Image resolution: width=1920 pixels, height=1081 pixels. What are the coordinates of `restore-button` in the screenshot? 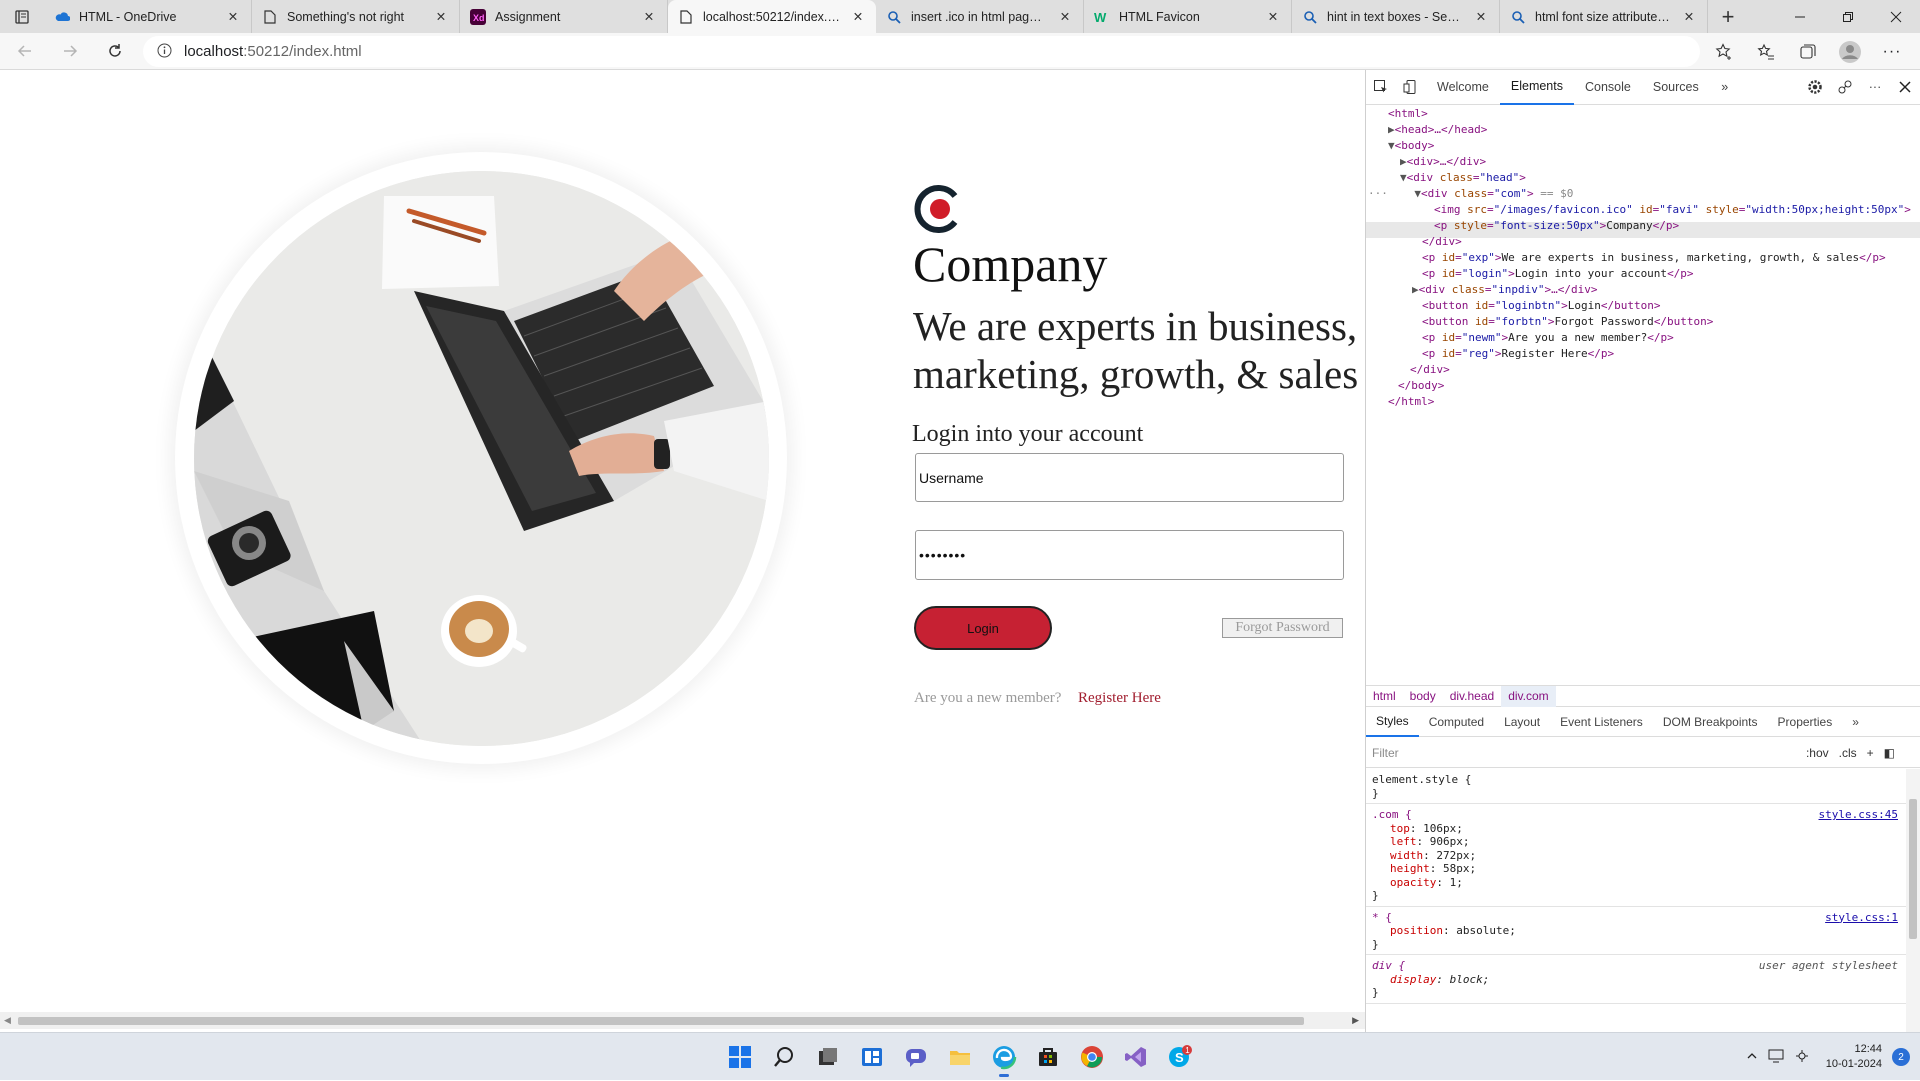 It's located at (1848, 16).